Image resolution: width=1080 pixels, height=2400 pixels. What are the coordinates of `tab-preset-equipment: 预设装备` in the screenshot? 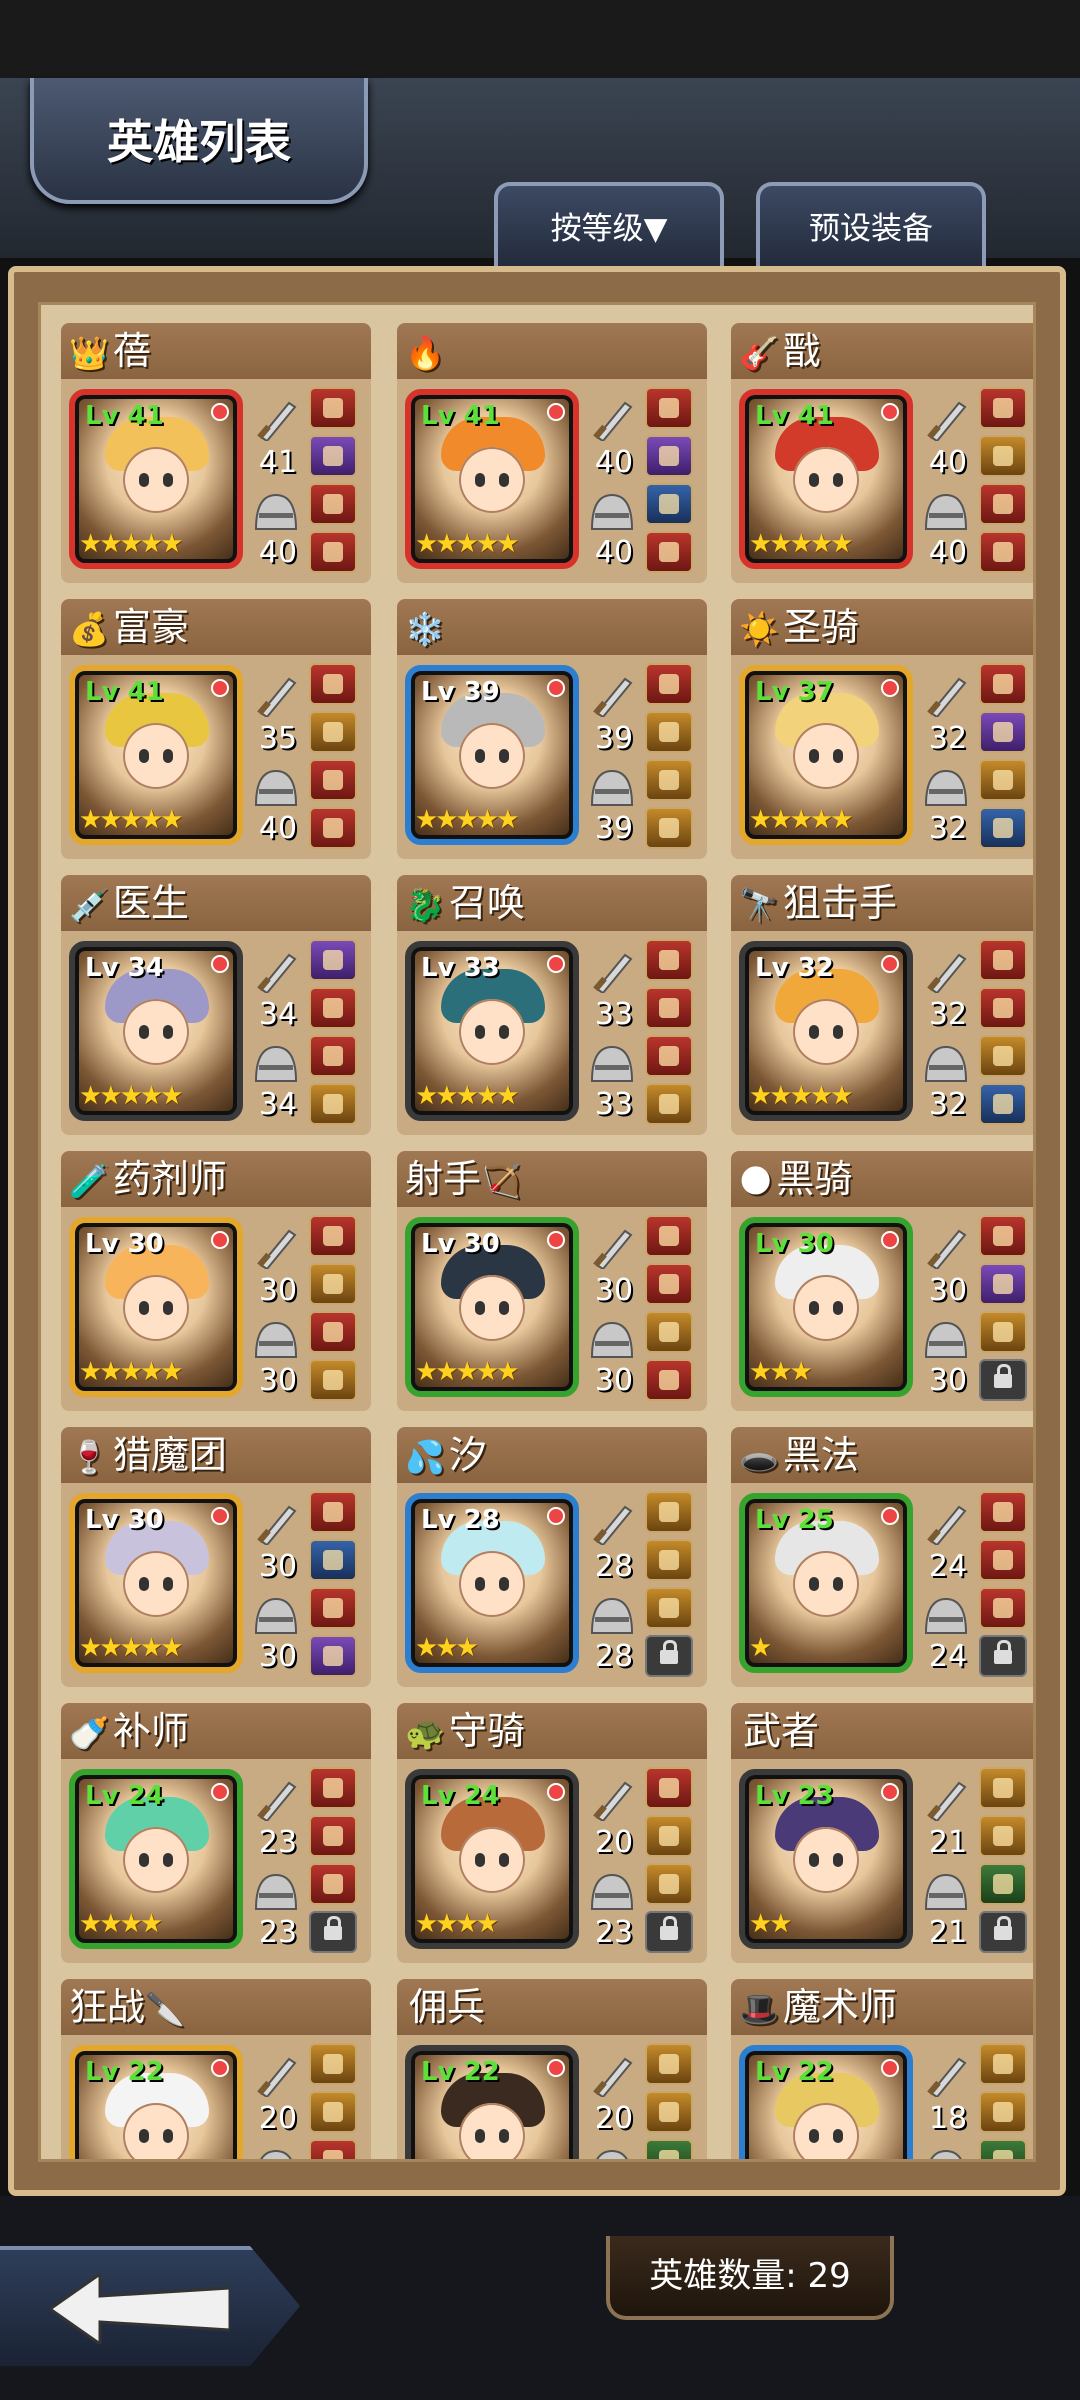 It's located at (871, 225).